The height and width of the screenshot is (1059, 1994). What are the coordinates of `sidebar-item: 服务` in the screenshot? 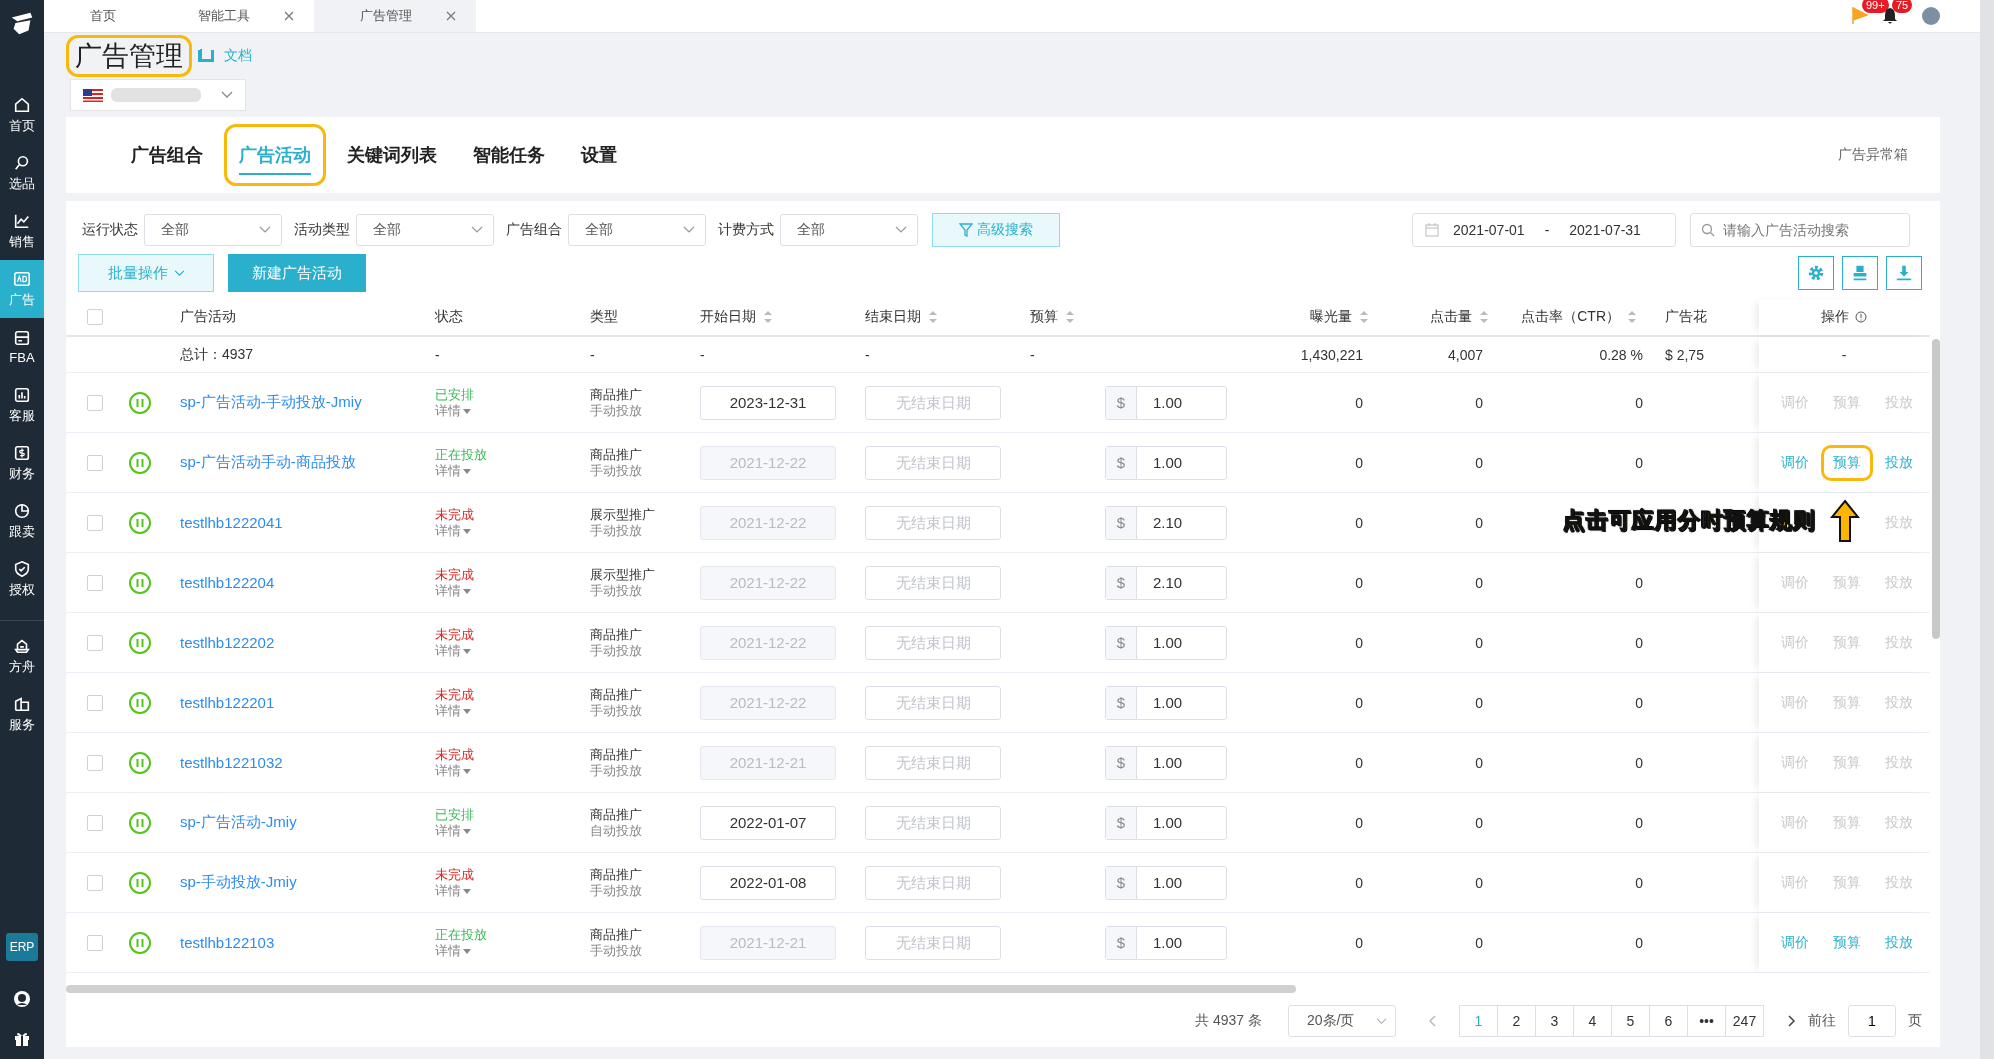 It's located at (22, 714).